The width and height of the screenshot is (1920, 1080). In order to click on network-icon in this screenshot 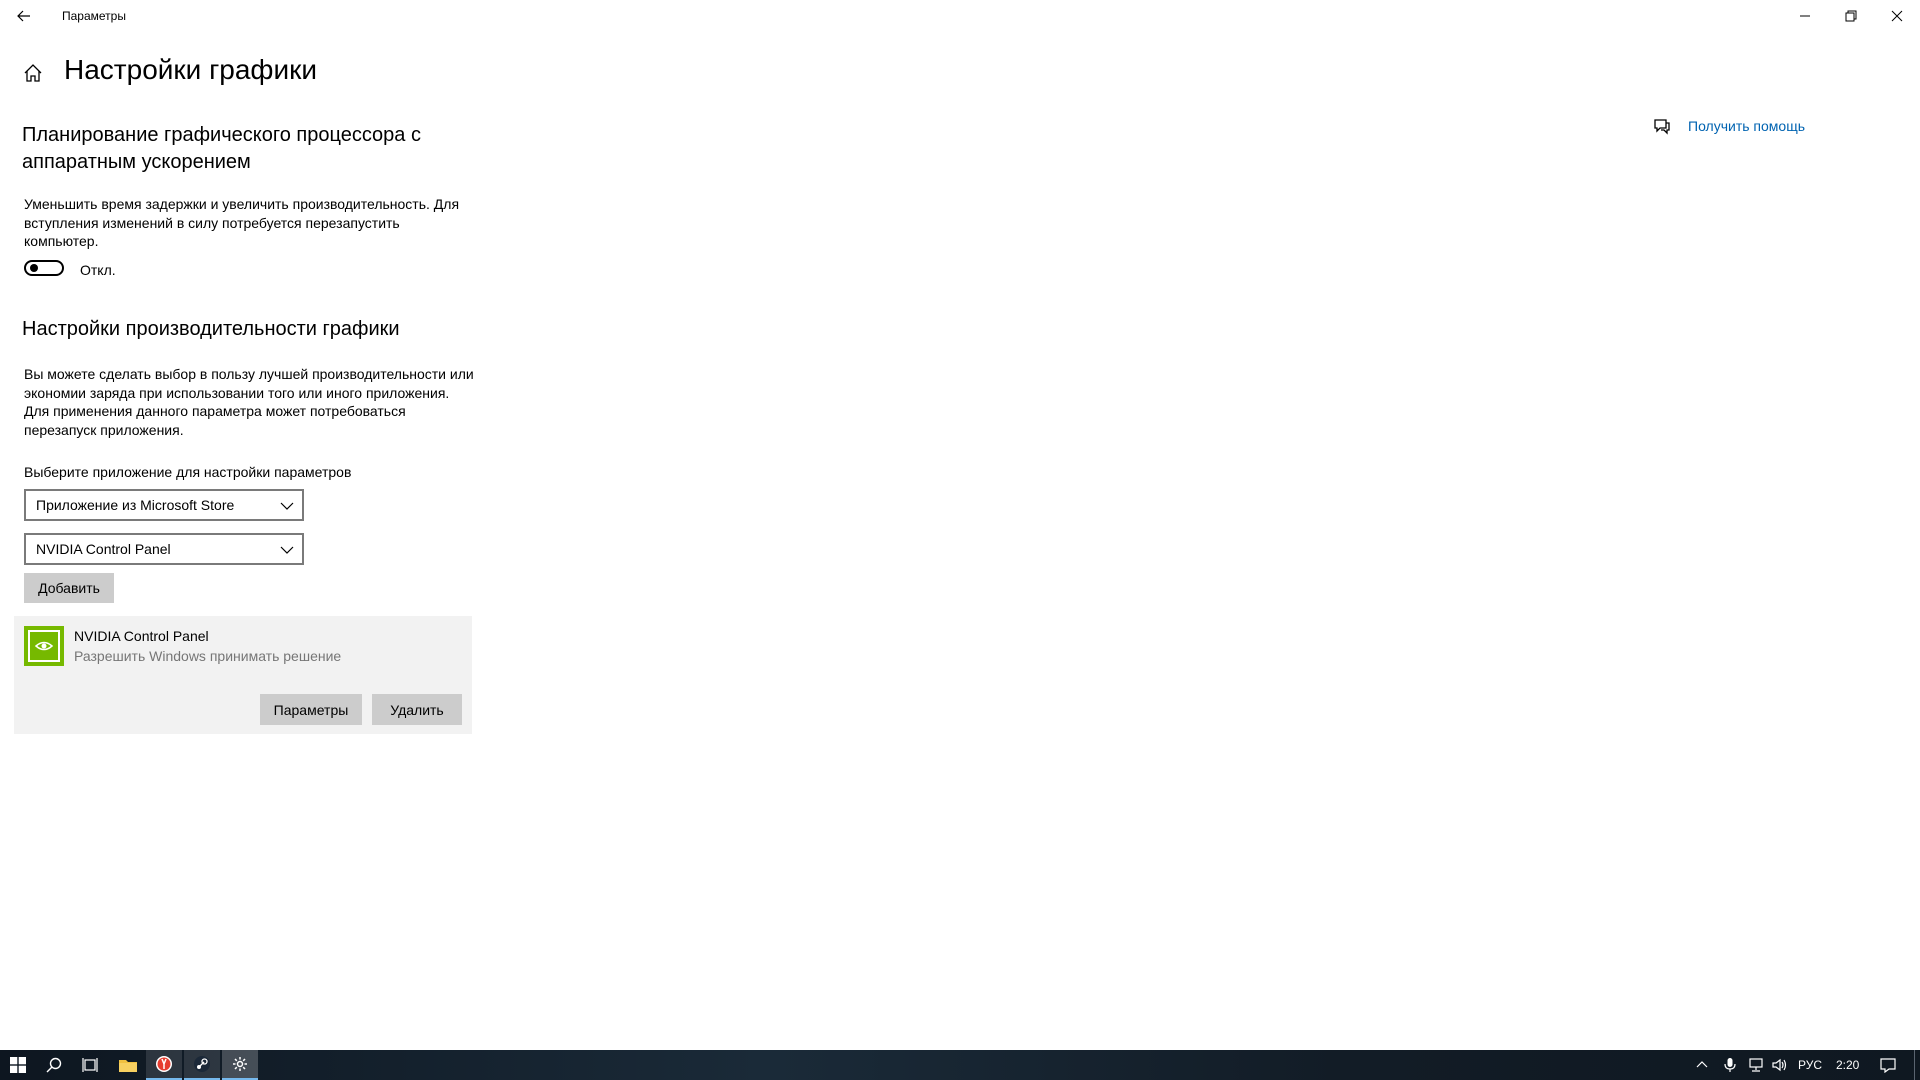, I will do `click(1756, 1065)`.